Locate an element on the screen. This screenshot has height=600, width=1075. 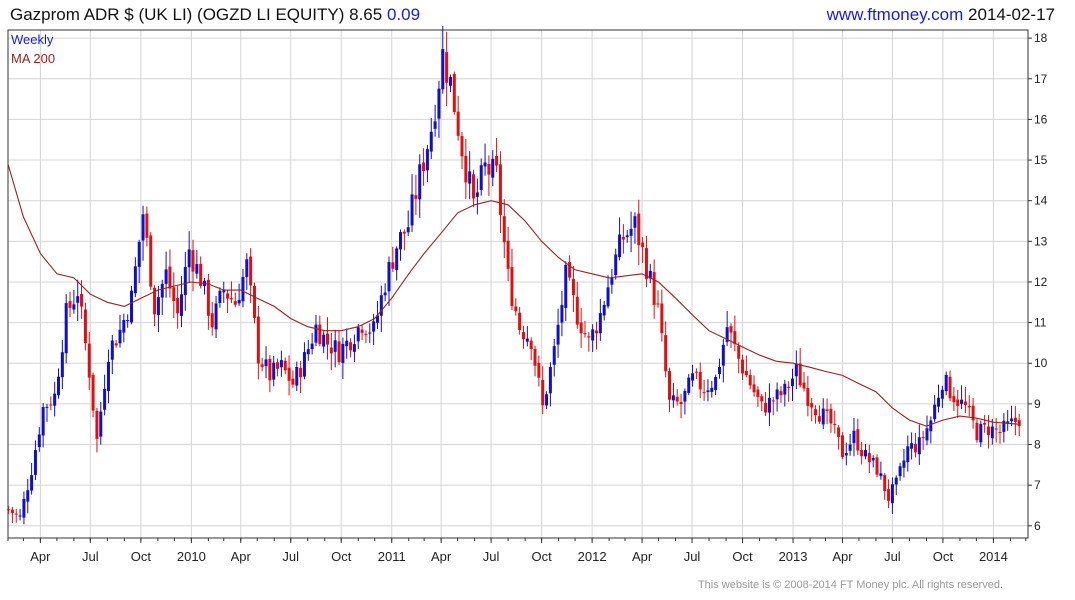
legend-ma-200: MA 200 is located at coordinates (33, 58).